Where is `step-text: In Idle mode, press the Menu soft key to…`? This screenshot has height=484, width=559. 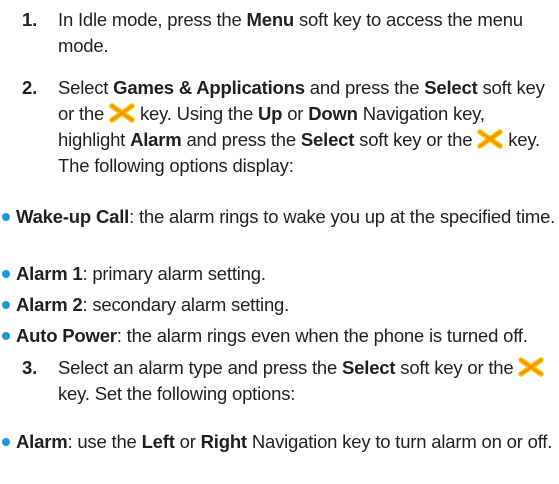 step-text: In Idle mode, press the Menu soft key to… is located at coordinates (306, 33).